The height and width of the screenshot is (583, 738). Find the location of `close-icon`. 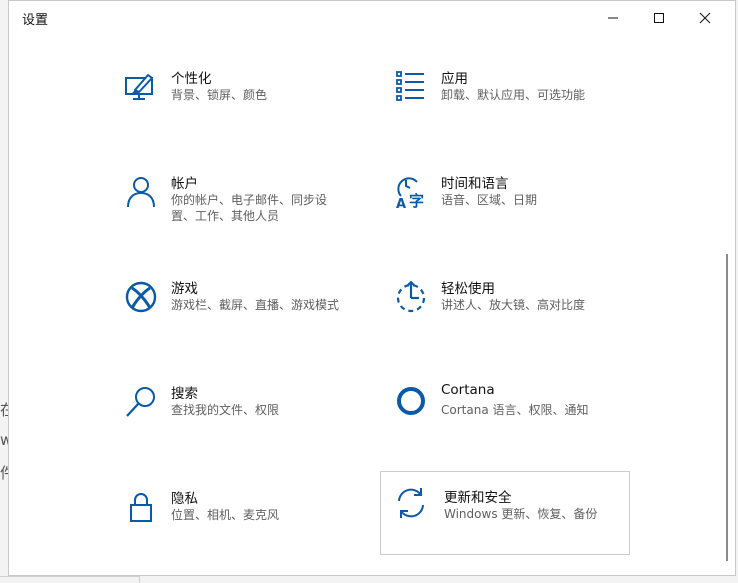

close-icon is located at coordinates (705, 18).